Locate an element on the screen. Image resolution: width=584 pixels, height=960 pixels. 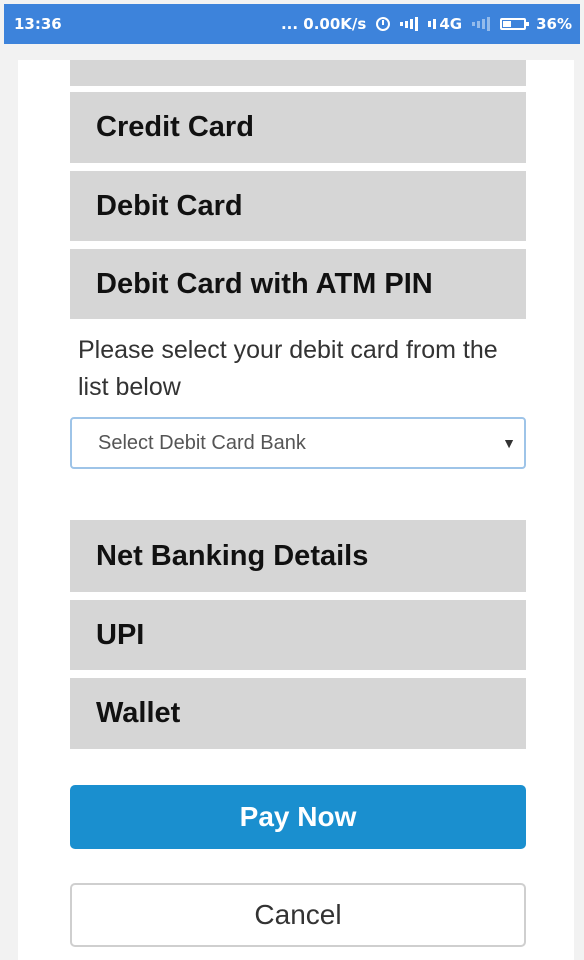
accordion-item-label: Debit Card is located at coordinates (169, 205).